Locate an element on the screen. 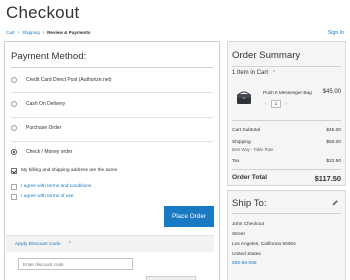  breadcrumb: Cart > Shipping > Review & Payments is located at coordinates (48, 32).